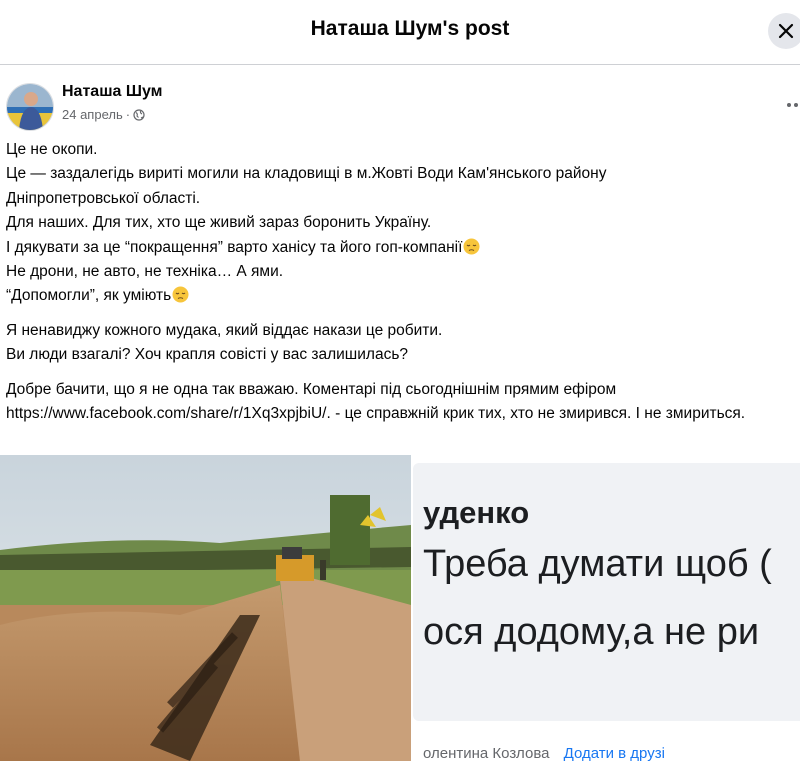 The height and width of the screenshot is (761, 800). What do you see at coordinates (112, 92) in the screenshot?
I see `author-name: Наташа Шум` at bounding box center [112, 92].